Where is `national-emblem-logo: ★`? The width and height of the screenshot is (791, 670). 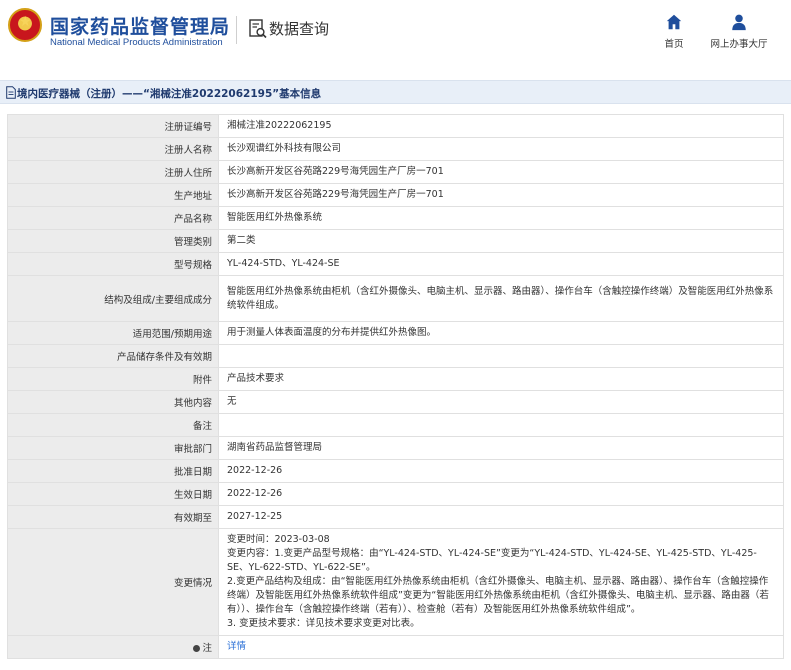 national-emblem-logo: ★ is located at coordinates (25, 25).